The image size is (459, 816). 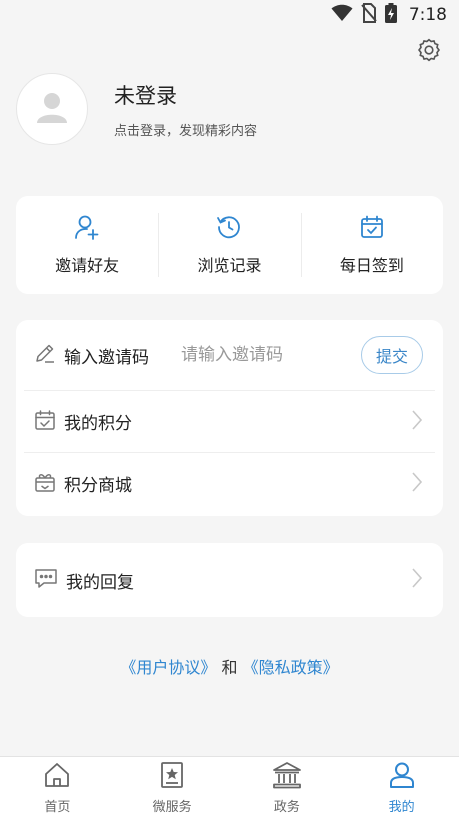 I want to click on my-points-label: 我的积分, so click(x=98, y=424).